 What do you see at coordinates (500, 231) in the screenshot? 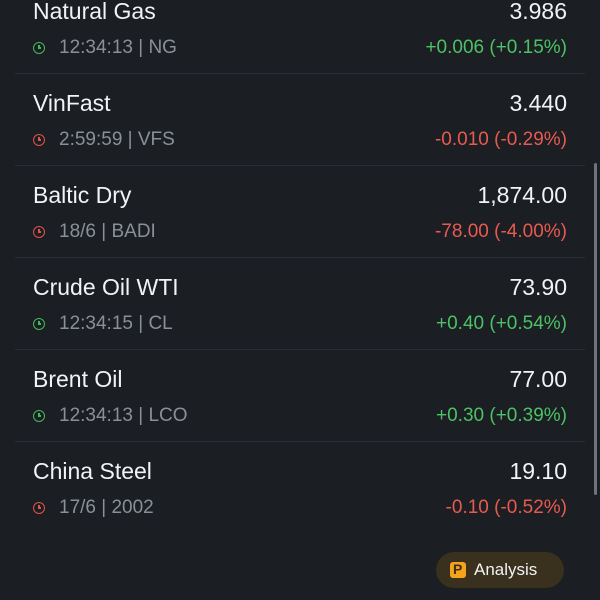
I see `instrument-change: -78.00 (-4.00%)` at bounding box center [500, 231].